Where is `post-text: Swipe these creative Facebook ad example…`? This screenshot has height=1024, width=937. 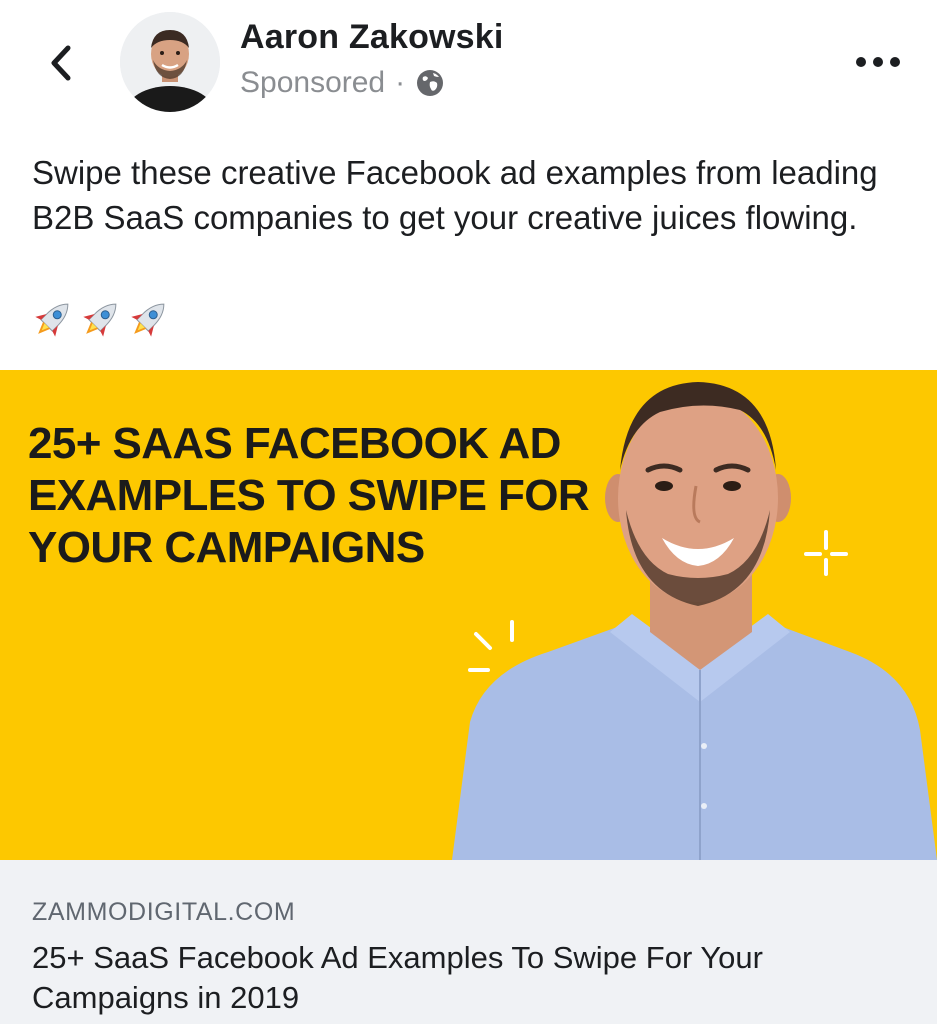
post-text: Swipe these creative Facebook ad example… is located at coordinates (455, 195).